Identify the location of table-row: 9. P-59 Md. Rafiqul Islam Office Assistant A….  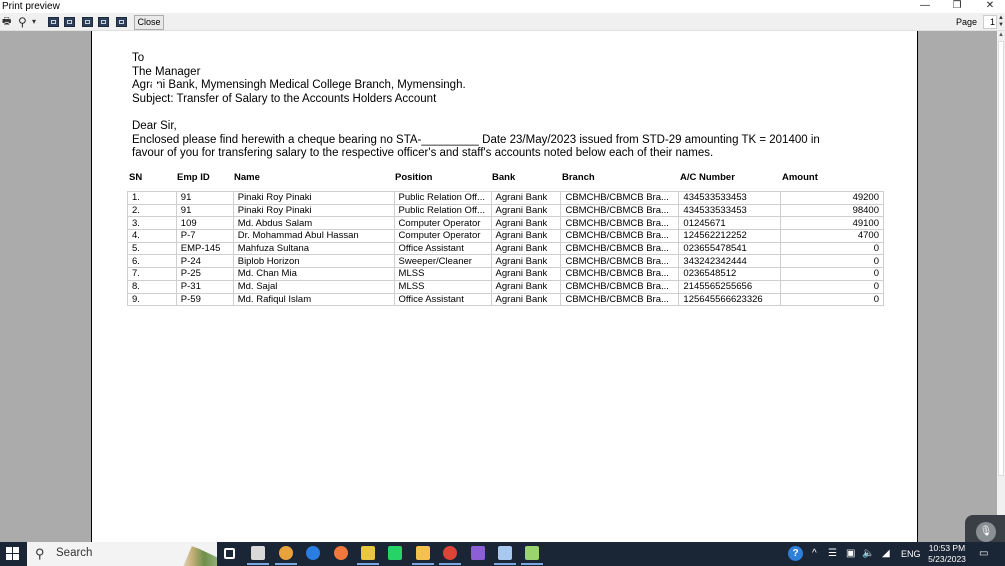
(505, 299).